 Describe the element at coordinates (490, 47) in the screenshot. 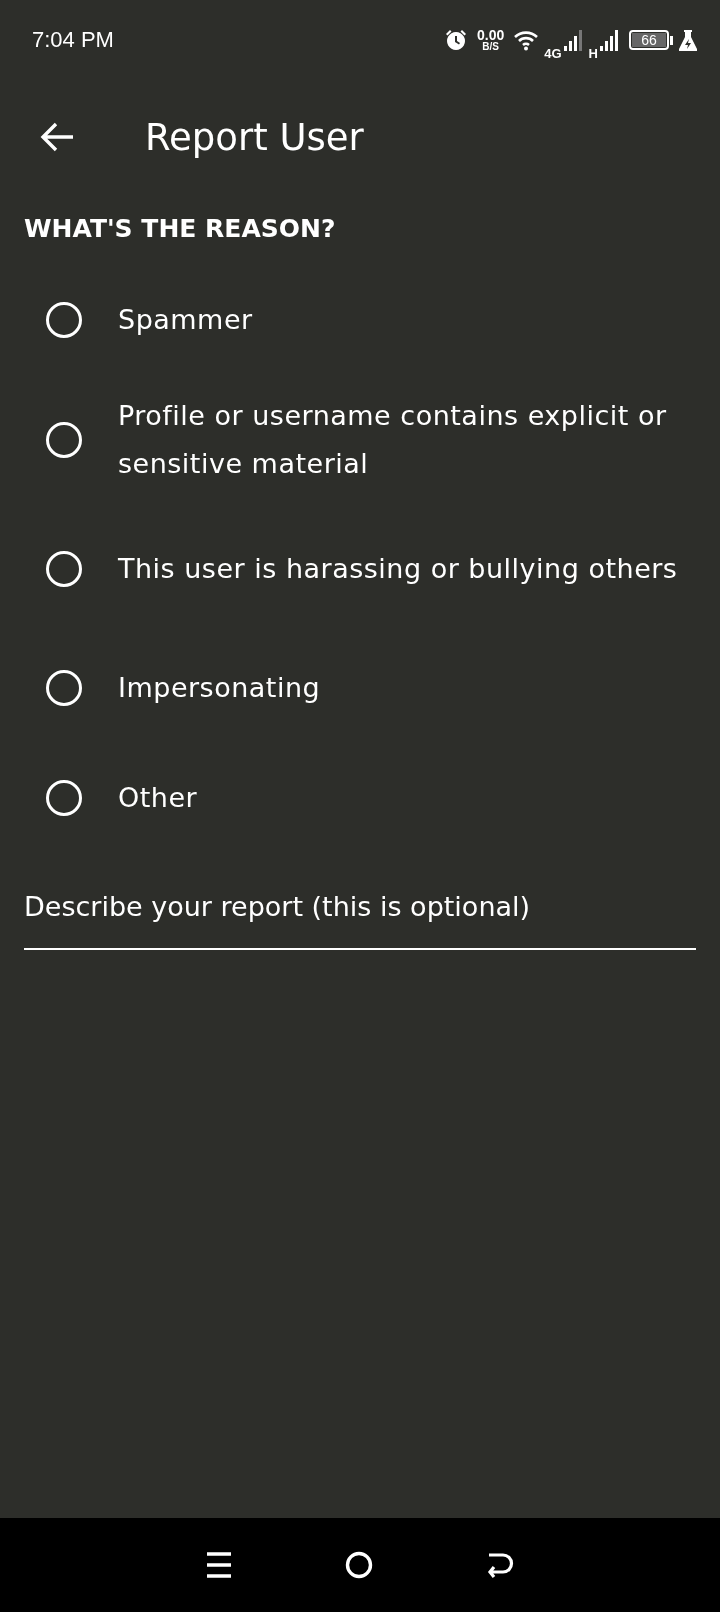

I see `network-speed-unit: B/S` at that location.